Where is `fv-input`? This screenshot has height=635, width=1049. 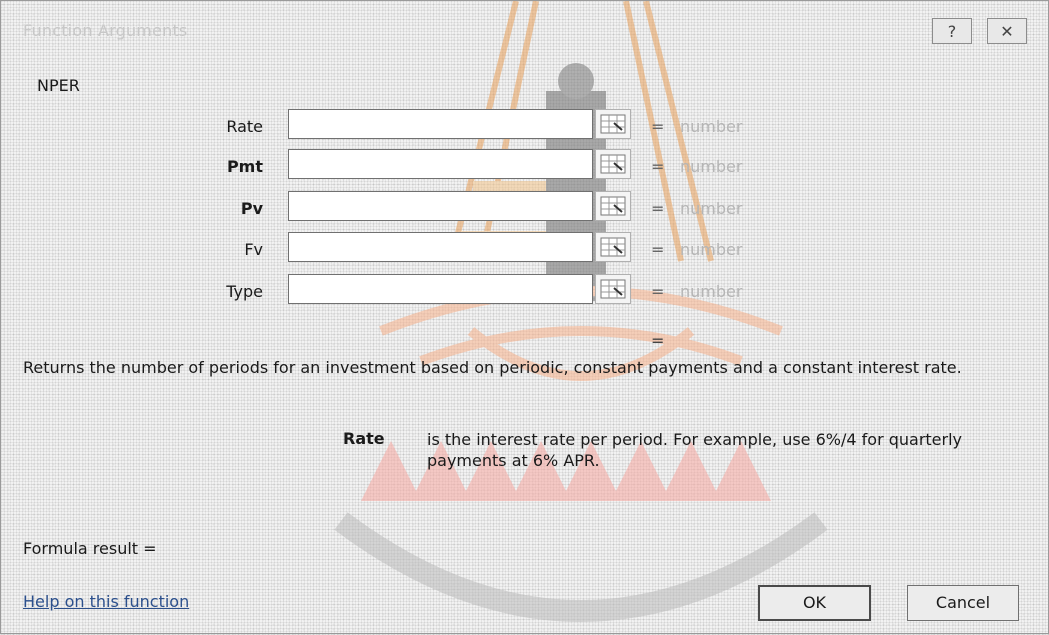 fv-input is located at coordinates (440, 247).